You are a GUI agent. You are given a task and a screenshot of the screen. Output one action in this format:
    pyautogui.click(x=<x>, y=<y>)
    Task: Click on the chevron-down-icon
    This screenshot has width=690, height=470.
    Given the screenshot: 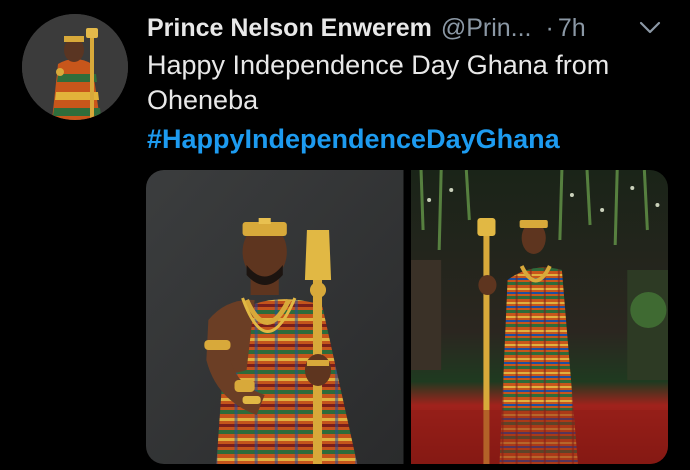 What is the action you would take?
    pyautogui.click(x=650, y=28)
    